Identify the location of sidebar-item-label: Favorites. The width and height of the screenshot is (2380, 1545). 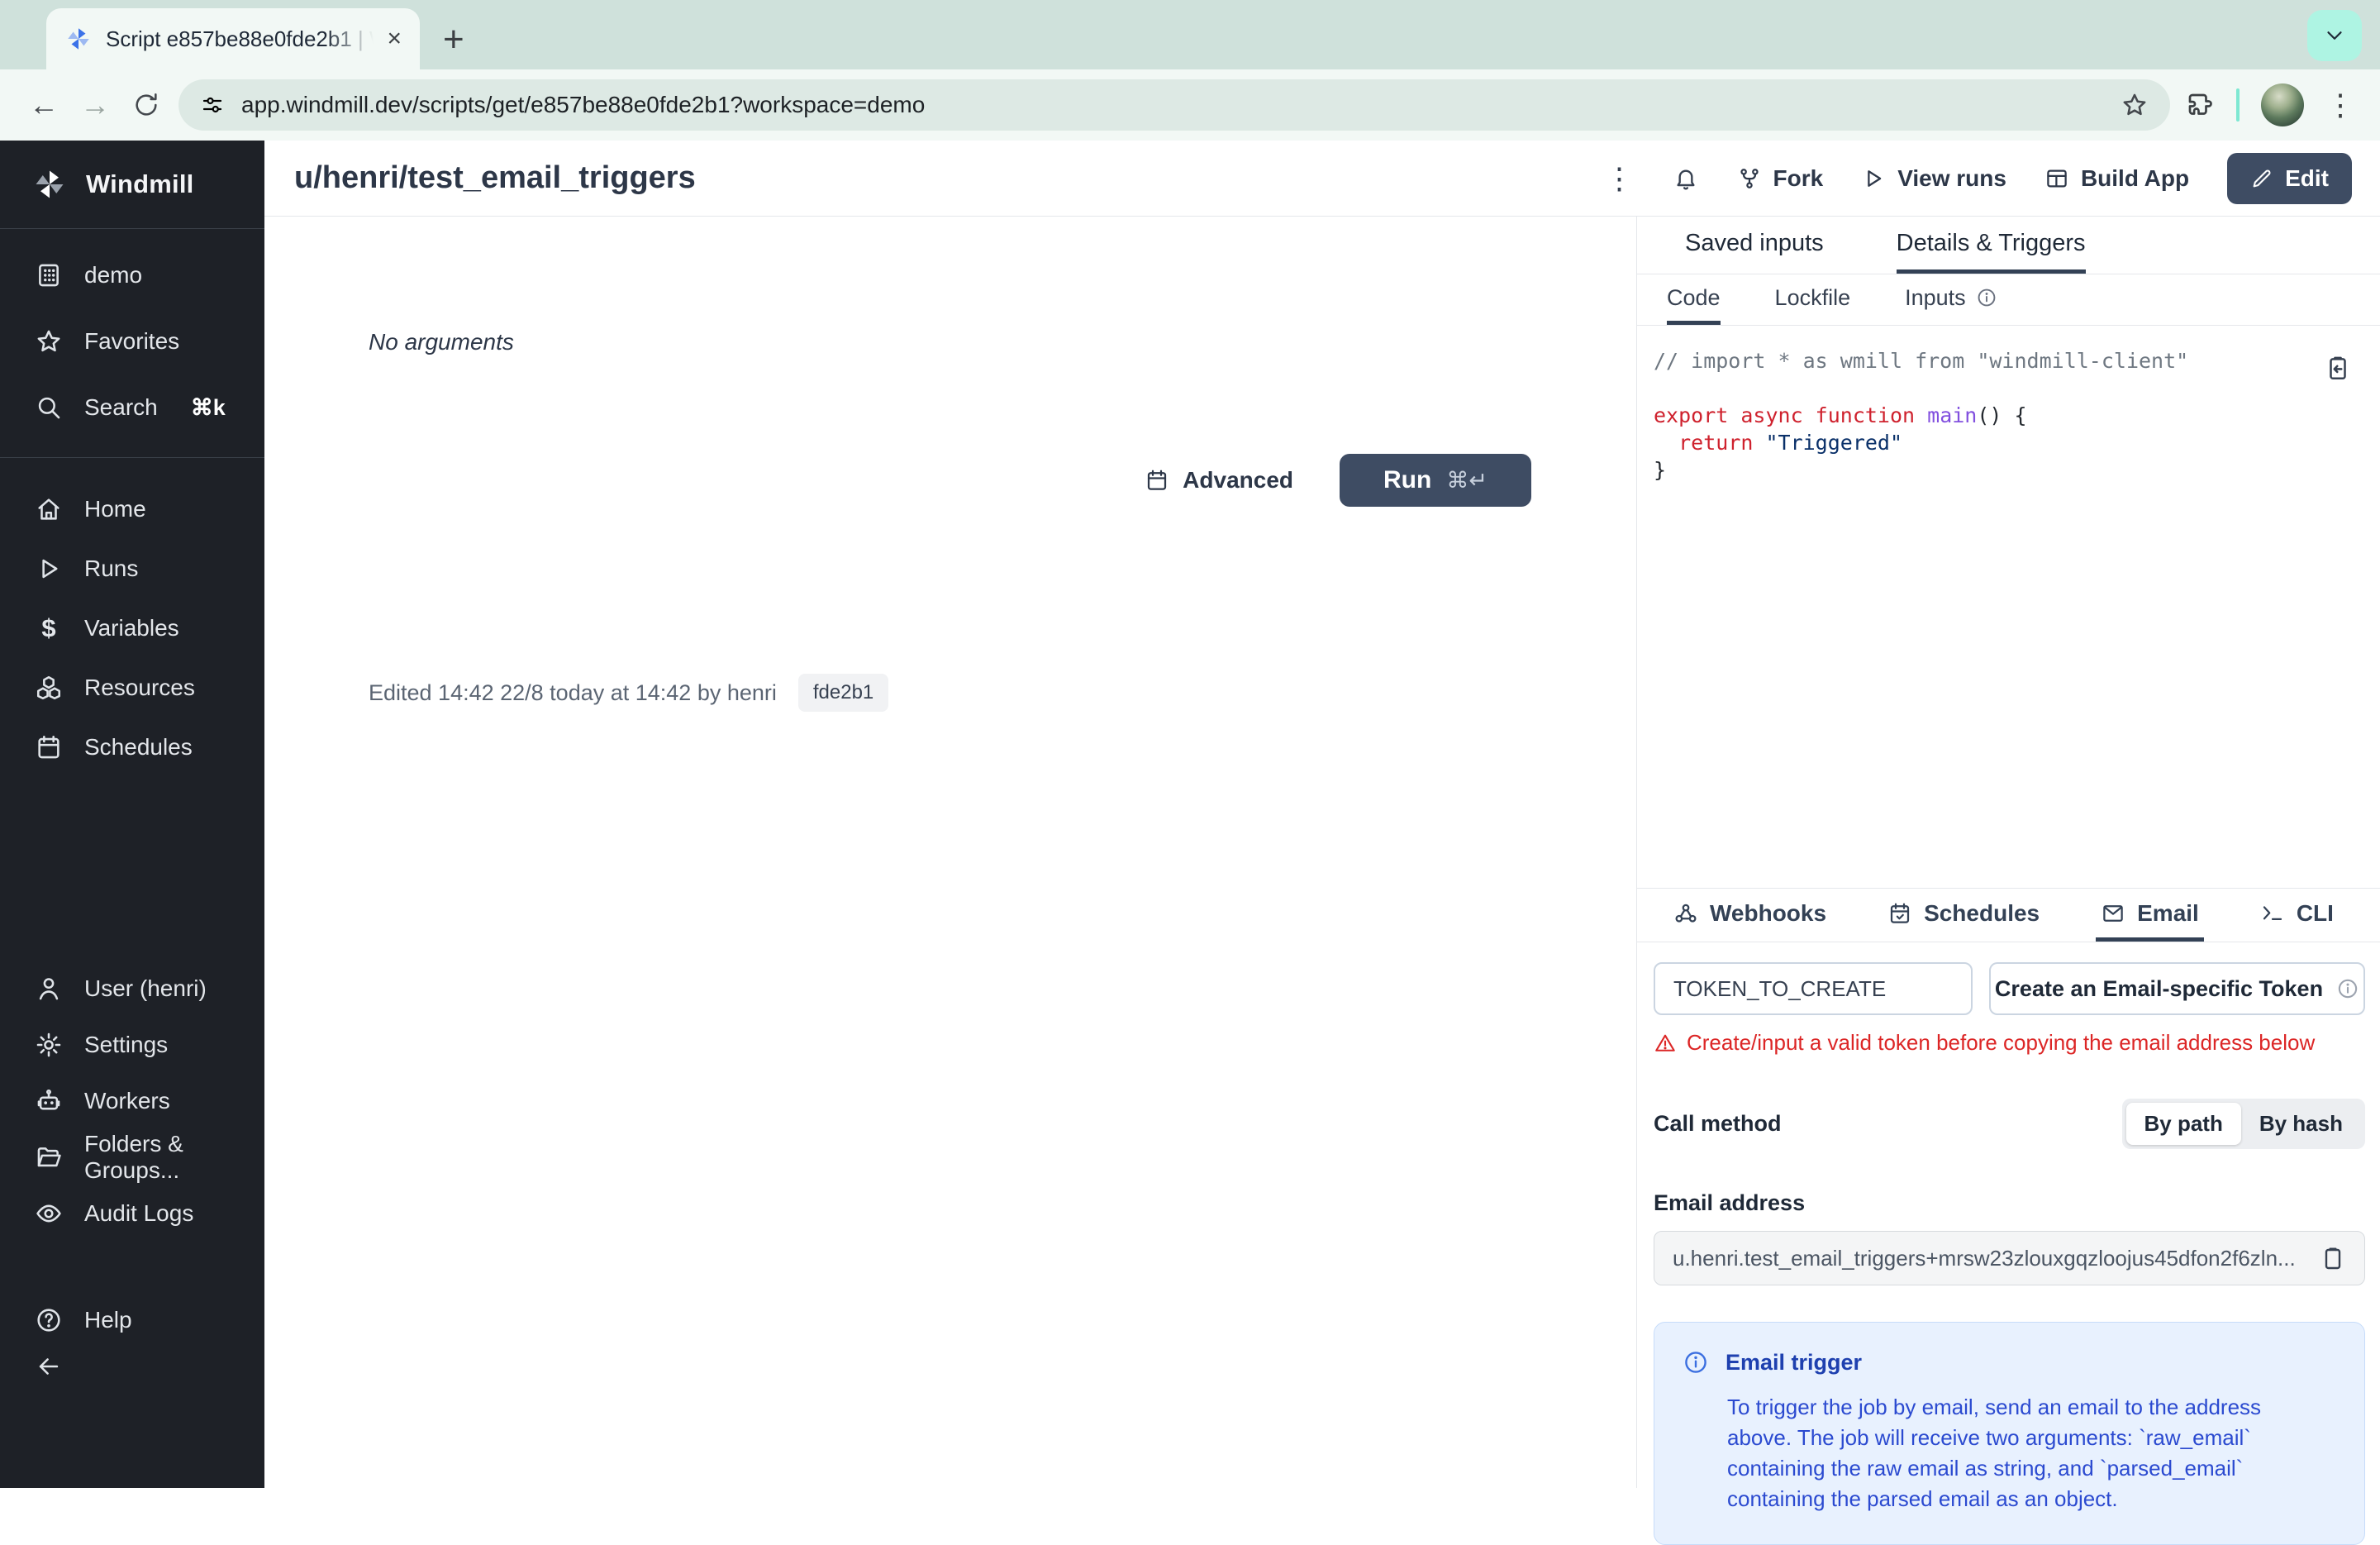
(131, 341).